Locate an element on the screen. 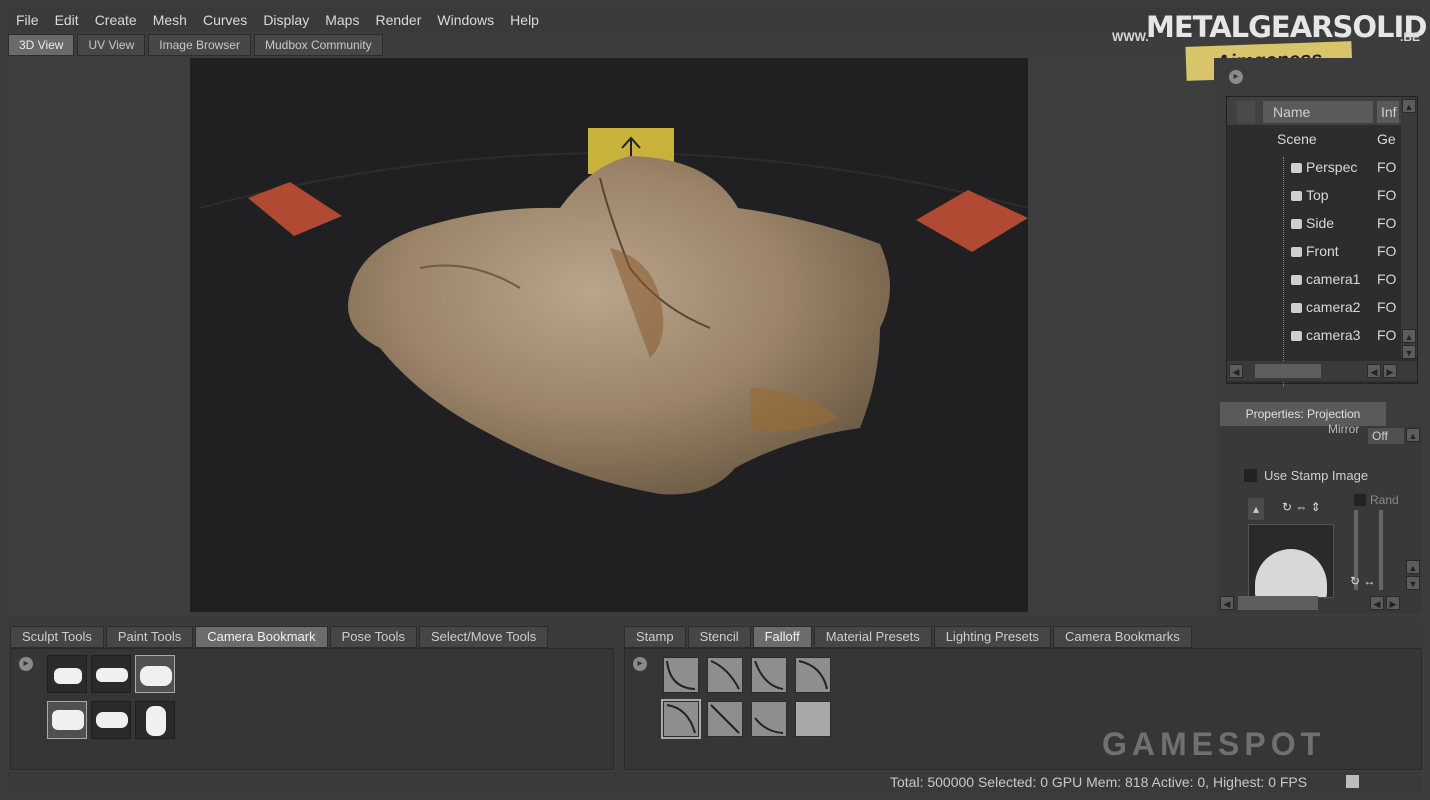 The image size is (1430, 800). menu-create: Create is located at coordinates (116, 20).